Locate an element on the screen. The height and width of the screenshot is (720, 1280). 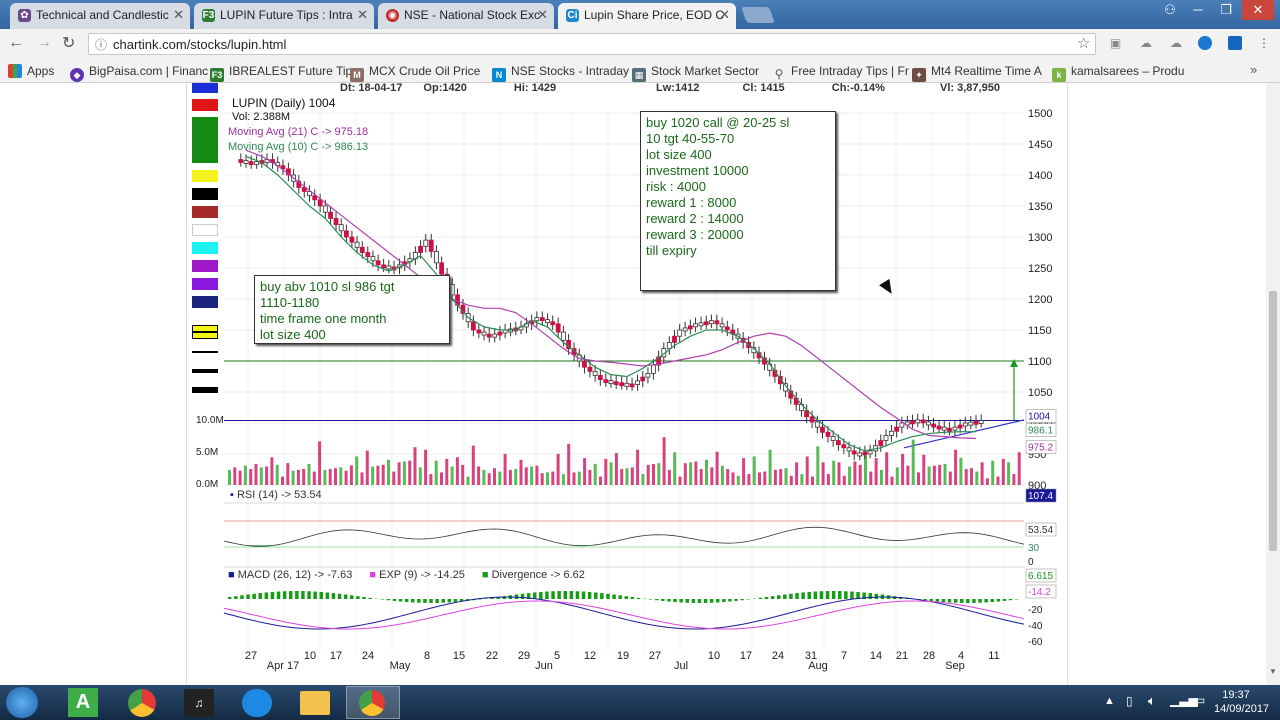
reload-icon: ↻ is located at coordinates (68, 43).